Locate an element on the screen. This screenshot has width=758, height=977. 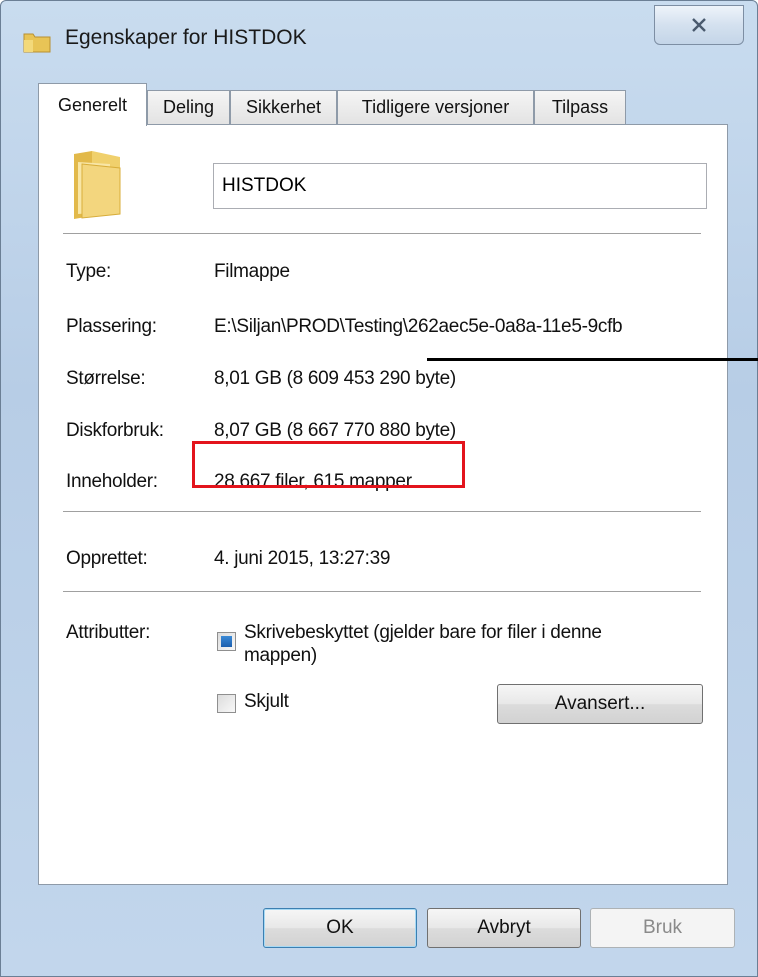
readonly-checkbox is located at coordinates (226, 641).